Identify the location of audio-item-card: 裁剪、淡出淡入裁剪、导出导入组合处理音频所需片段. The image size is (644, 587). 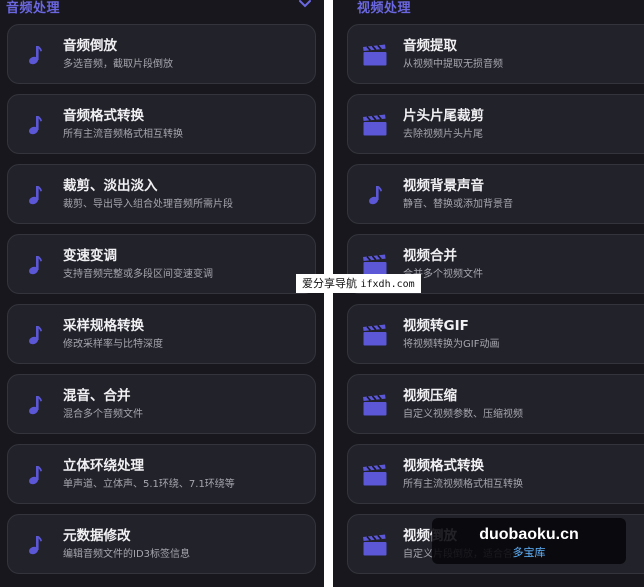
(161, 194).